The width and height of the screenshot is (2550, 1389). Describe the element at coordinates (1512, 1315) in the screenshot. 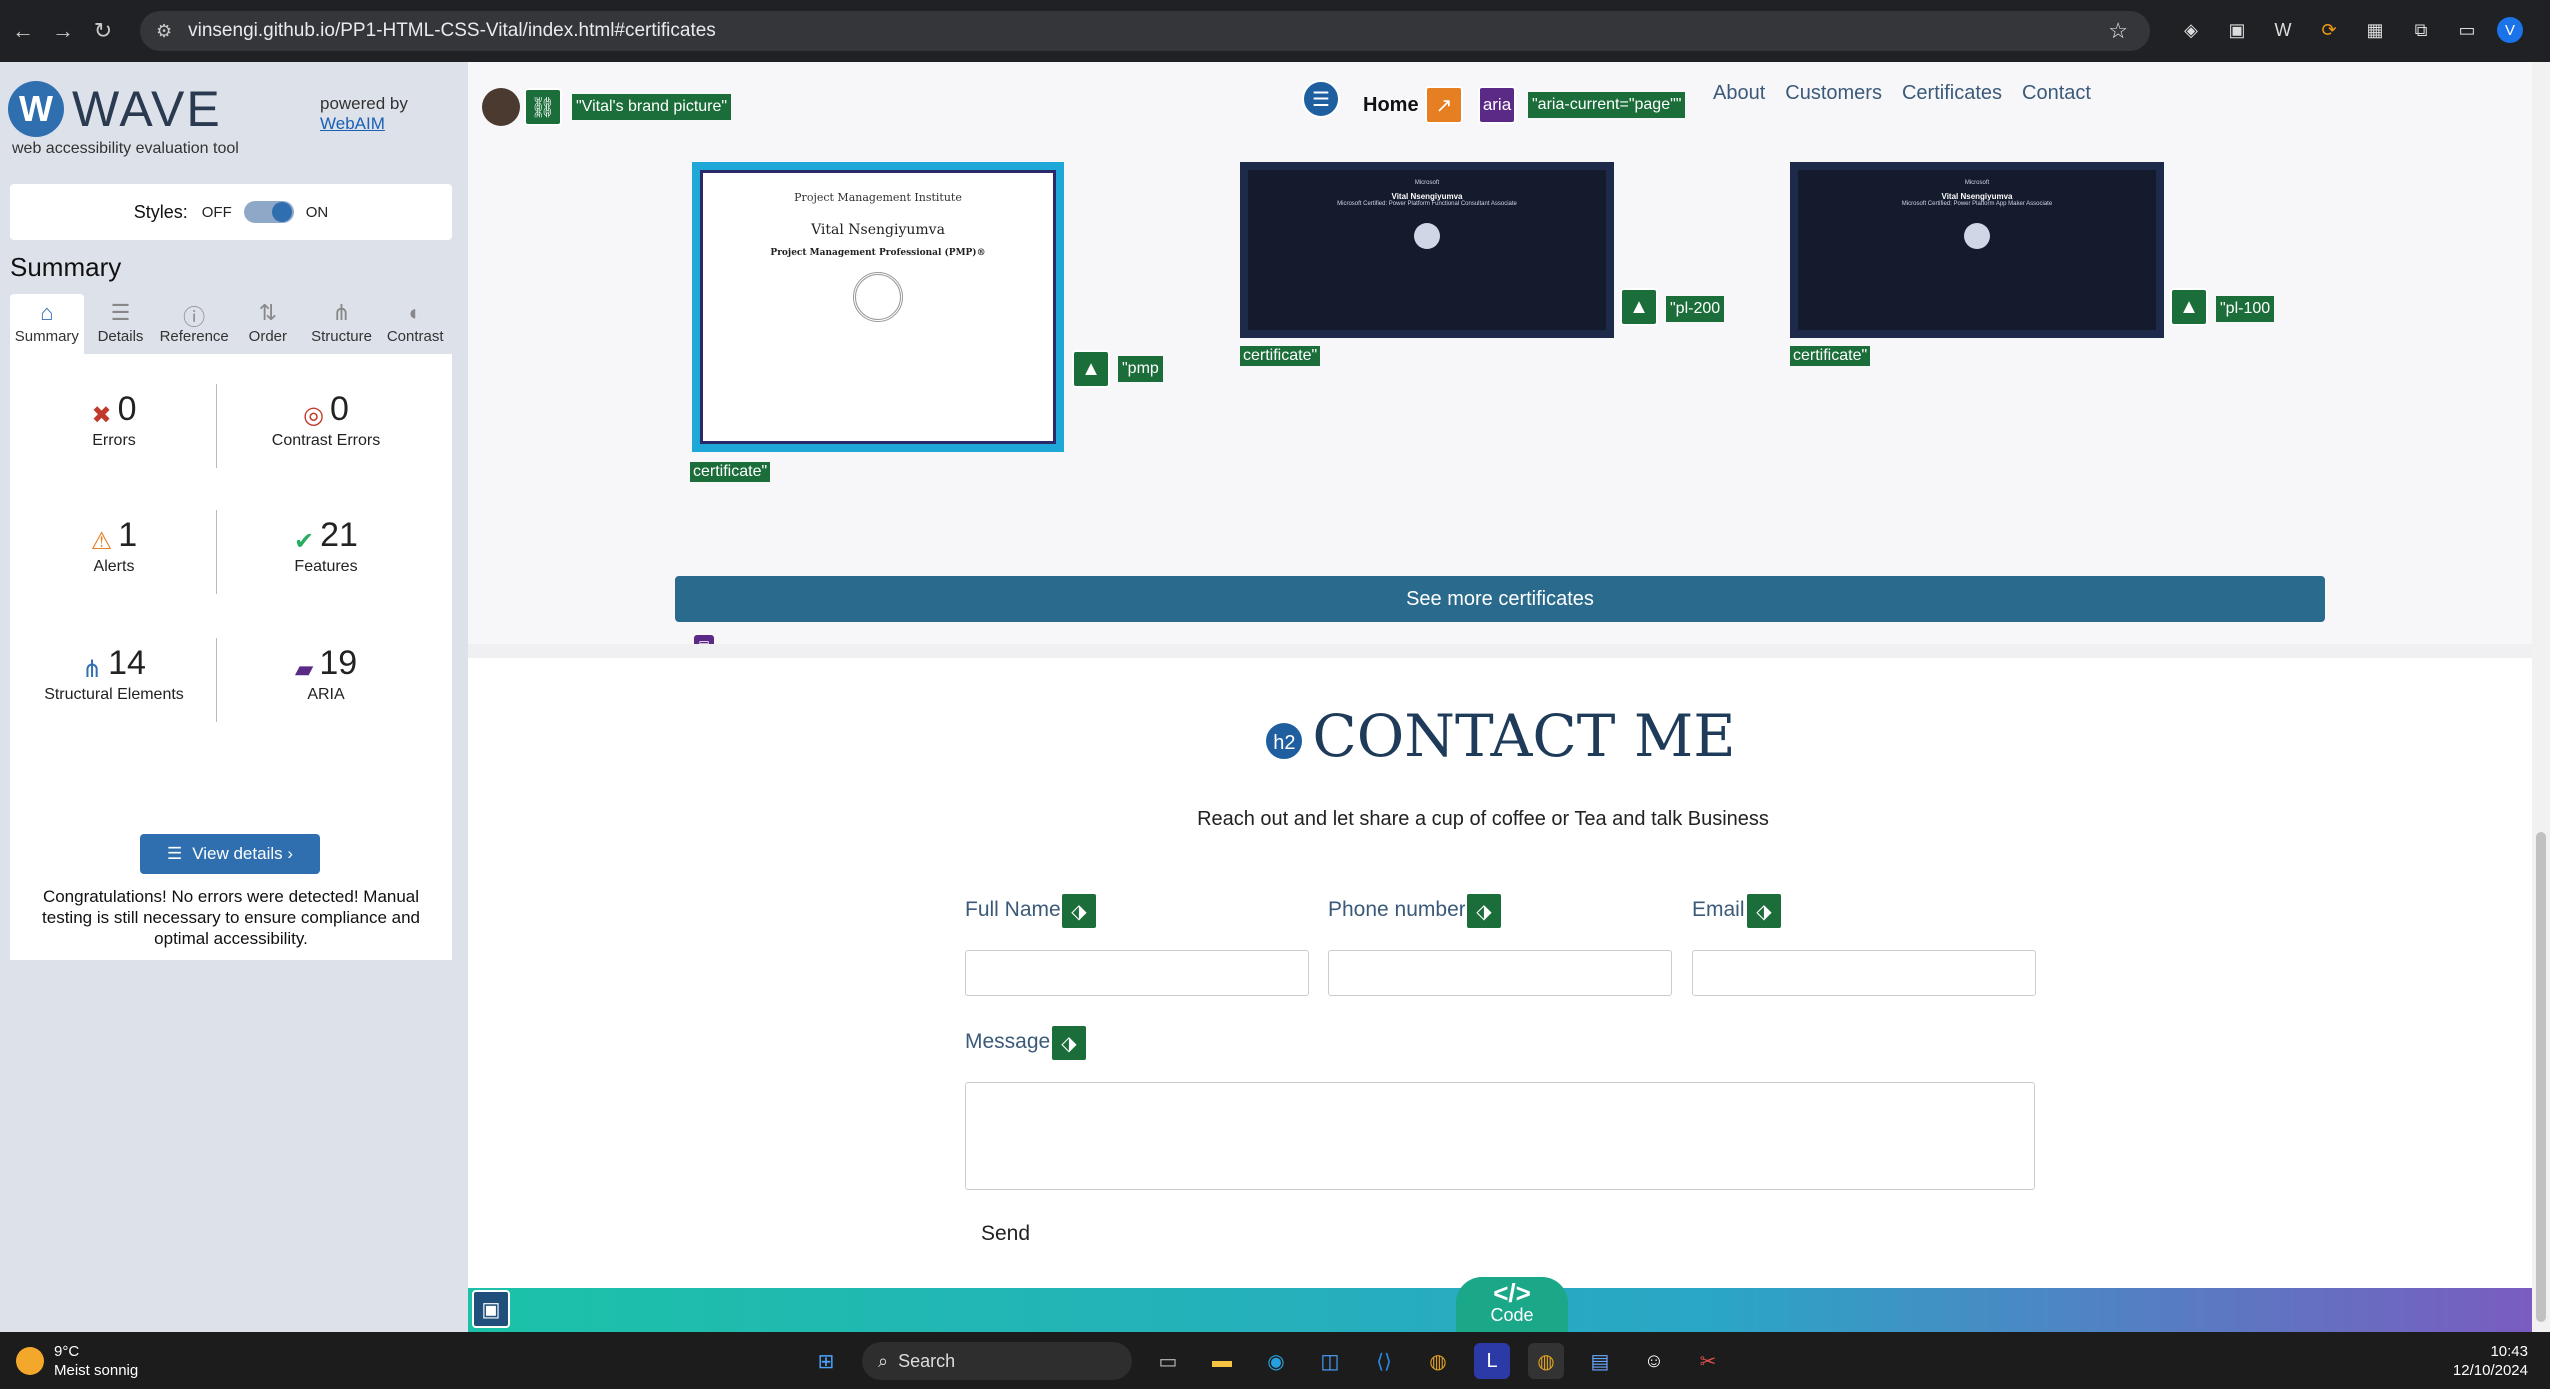

I see `code-label: Code` at that location.